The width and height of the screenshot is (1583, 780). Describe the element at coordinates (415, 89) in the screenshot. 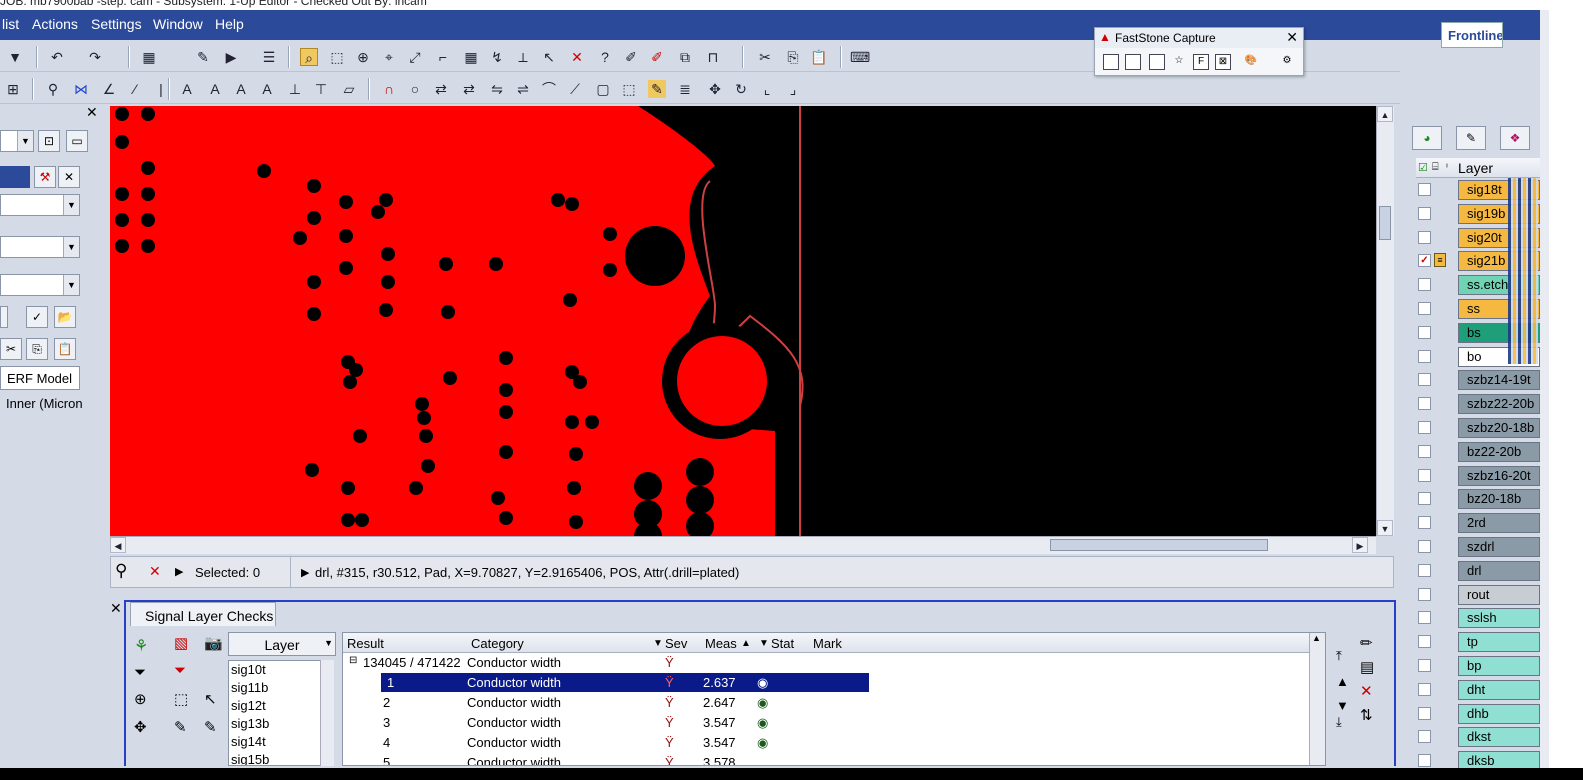

I see `pad-icon: ○` at that location.